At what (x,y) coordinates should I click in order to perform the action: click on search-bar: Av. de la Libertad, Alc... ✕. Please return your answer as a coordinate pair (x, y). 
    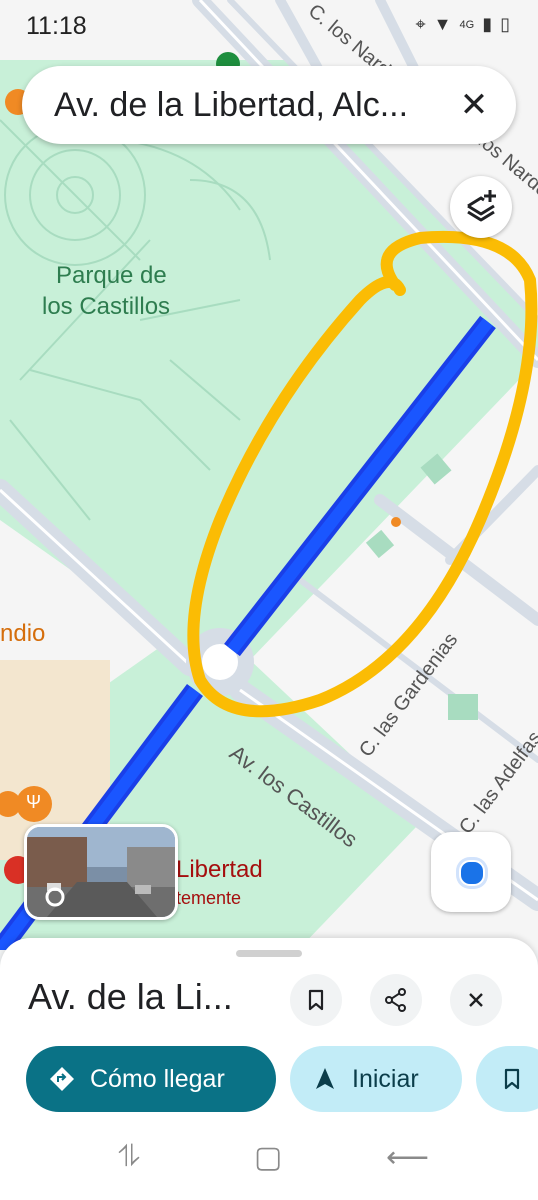
    Looking at the image, I should click on (269, 105).